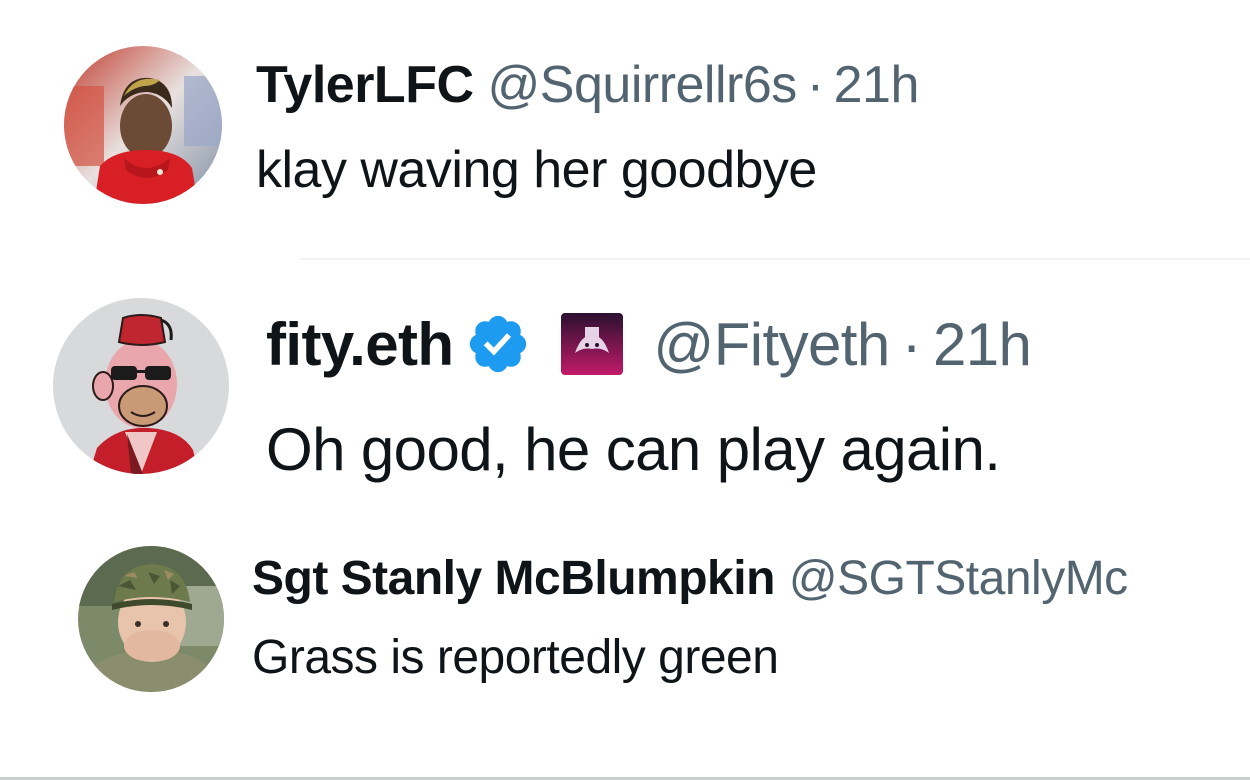  What do you see at coordinates (513, 578) in the screenshot?
I see `display-name: Sgt Stanly McBlumpkin` at bounding box center [513, 578].